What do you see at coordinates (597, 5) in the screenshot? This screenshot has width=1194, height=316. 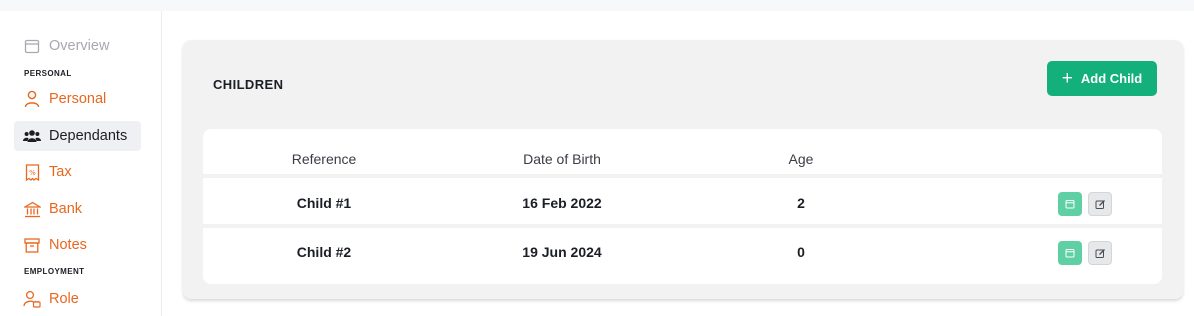 I see `top-bar` at bounding box center [597, 5].